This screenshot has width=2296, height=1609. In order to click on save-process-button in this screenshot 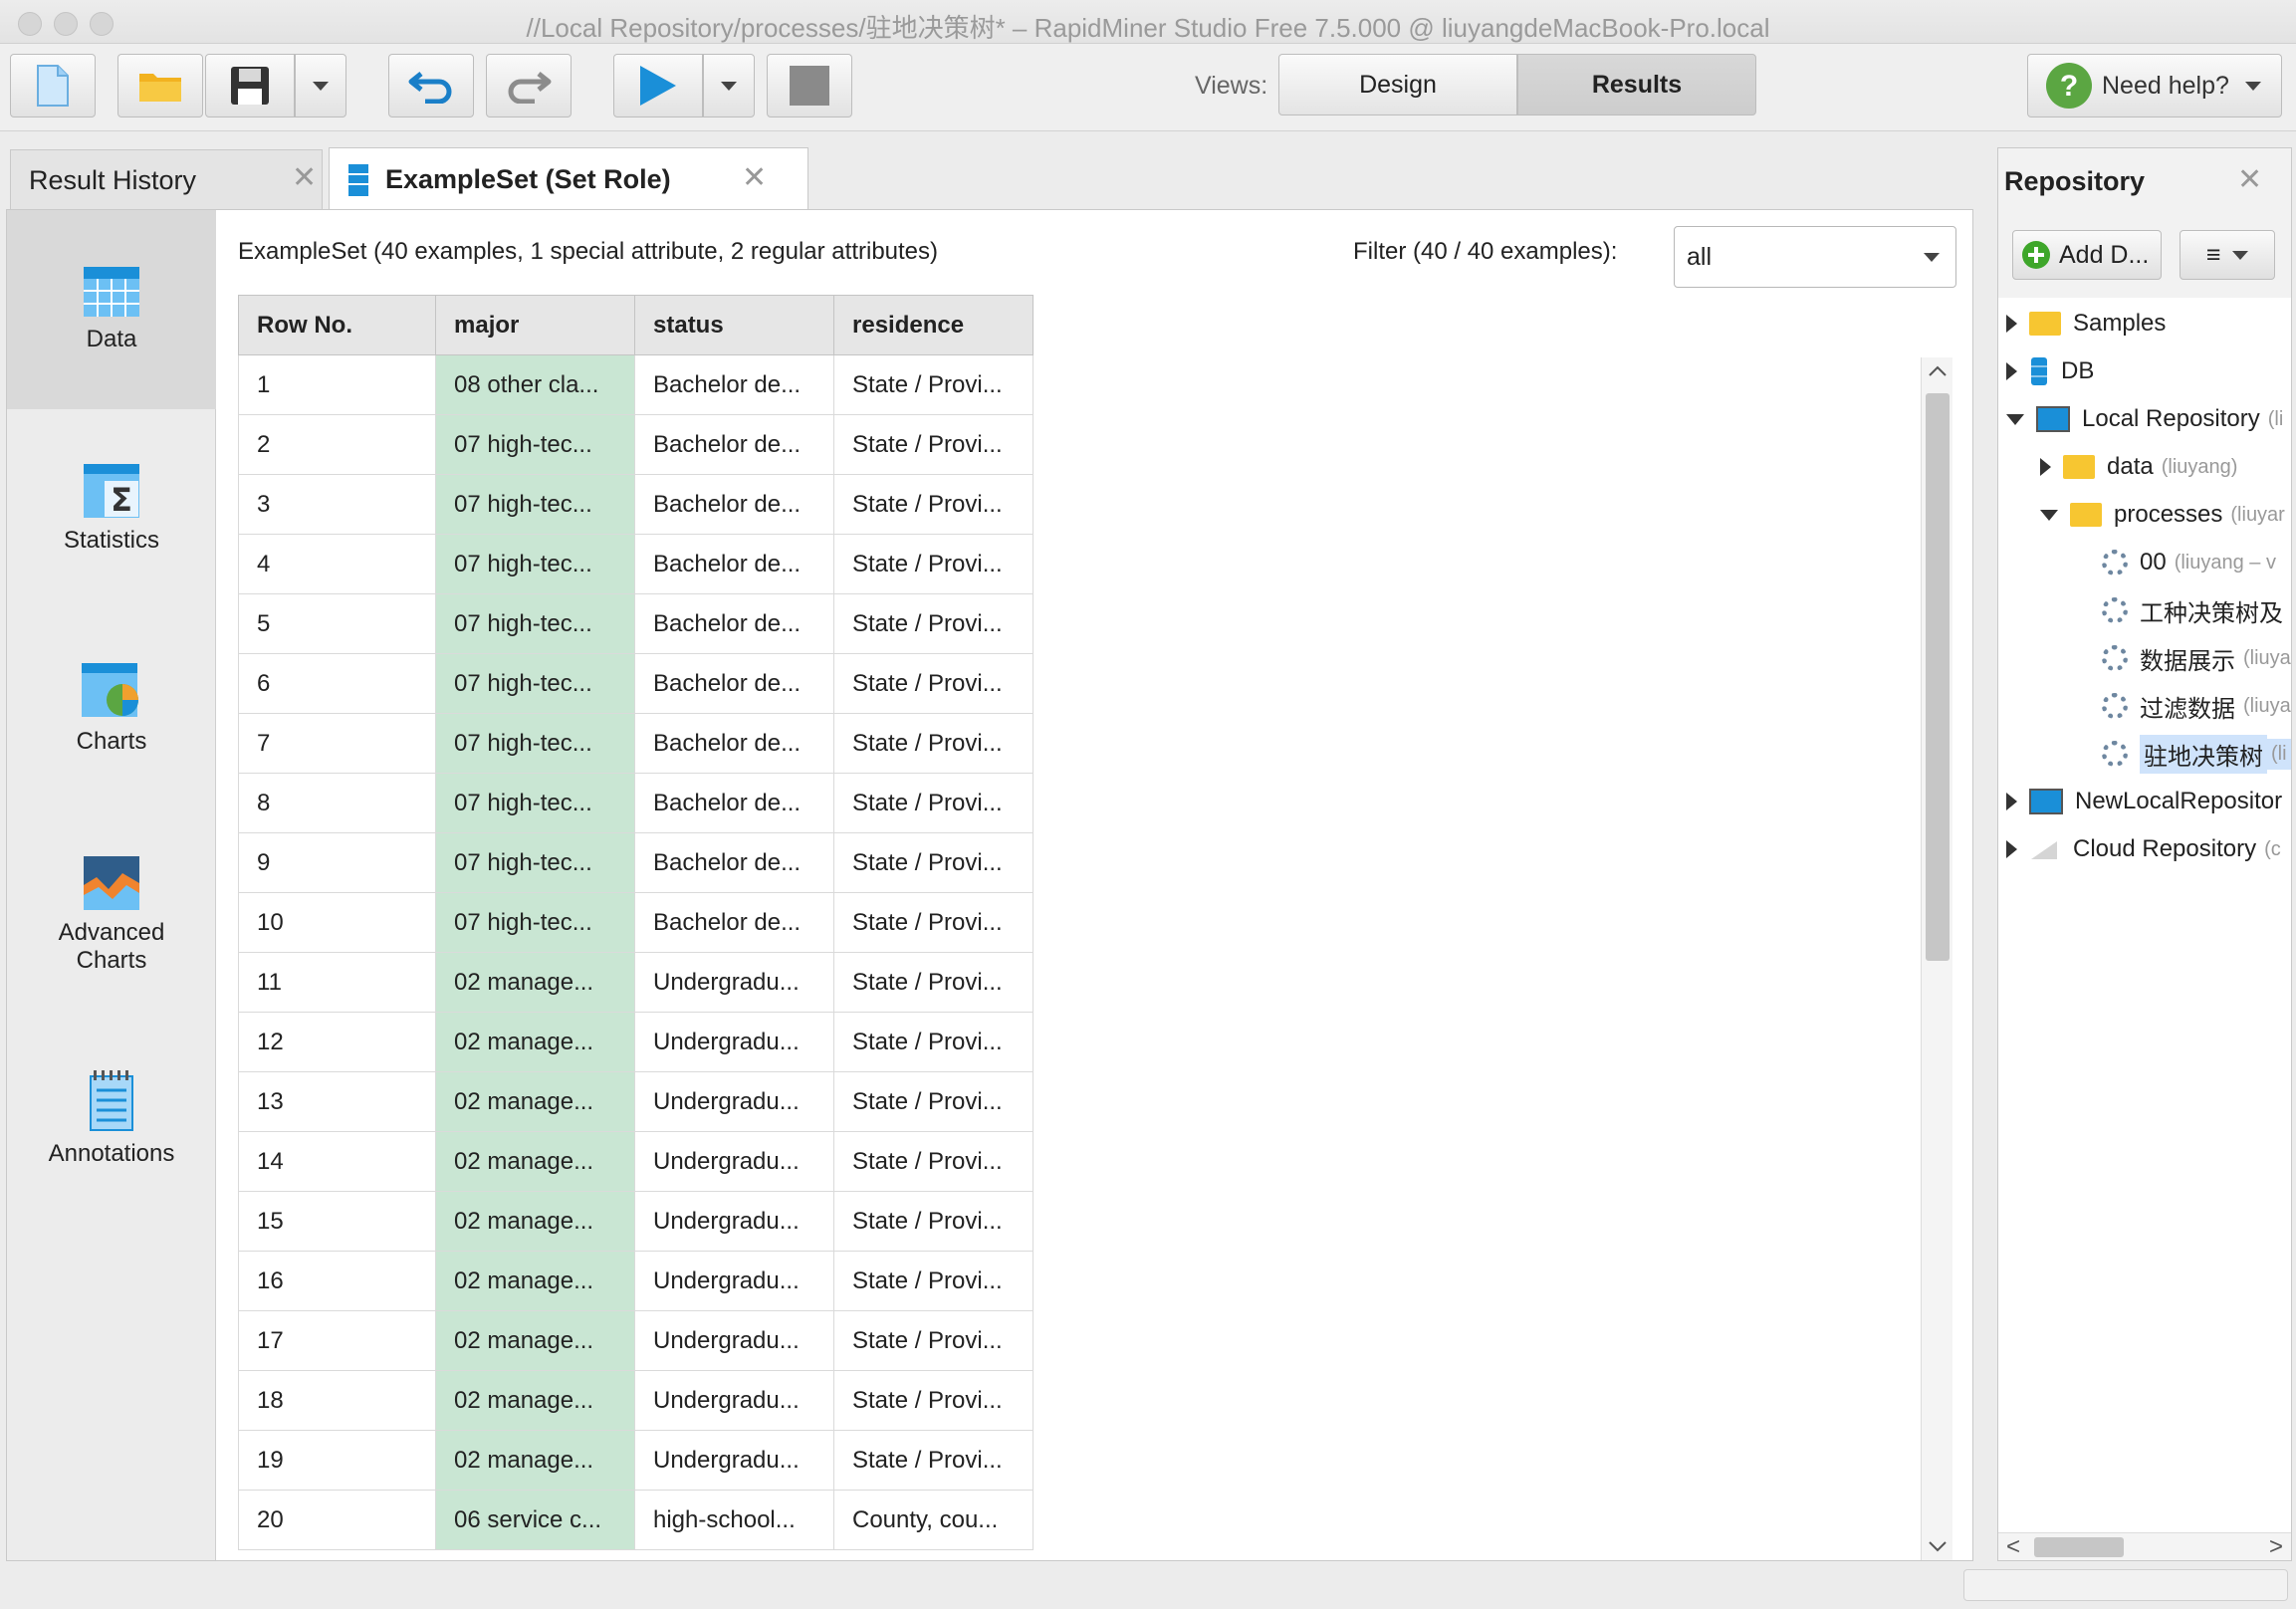, I will do `click(250, 85)`.